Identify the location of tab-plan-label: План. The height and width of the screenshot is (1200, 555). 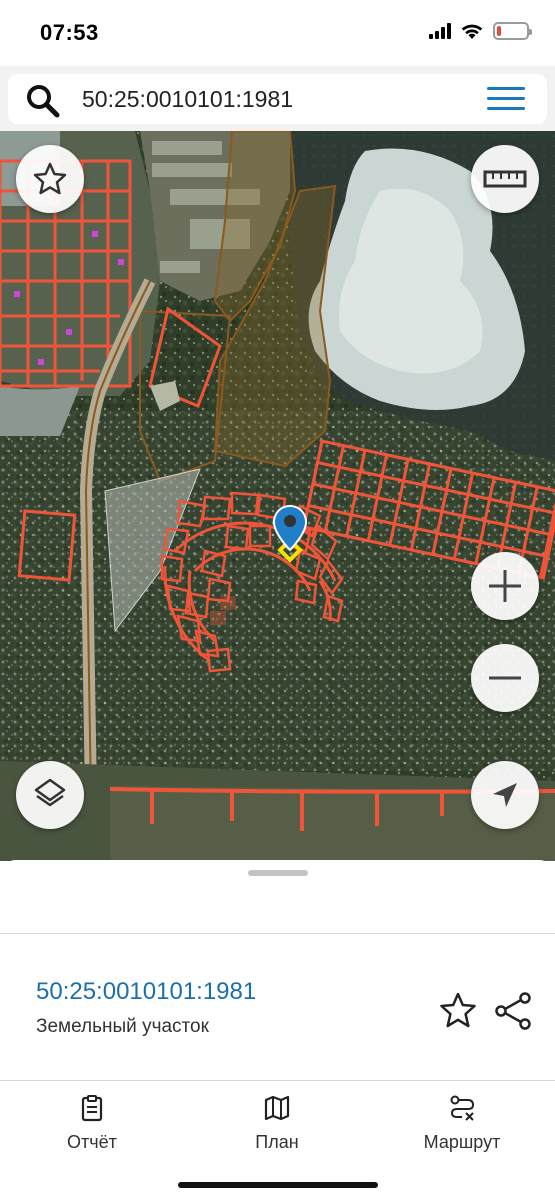
(277, 1142).